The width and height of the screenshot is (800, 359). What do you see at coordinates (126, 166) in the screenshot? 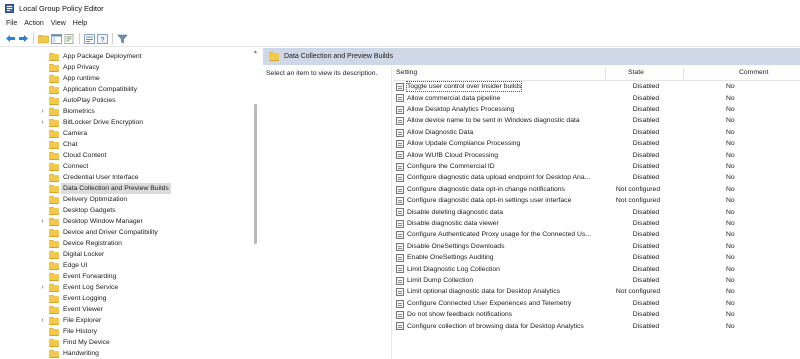
I see `tree-item: Connect` at bounding box center [126, 166].